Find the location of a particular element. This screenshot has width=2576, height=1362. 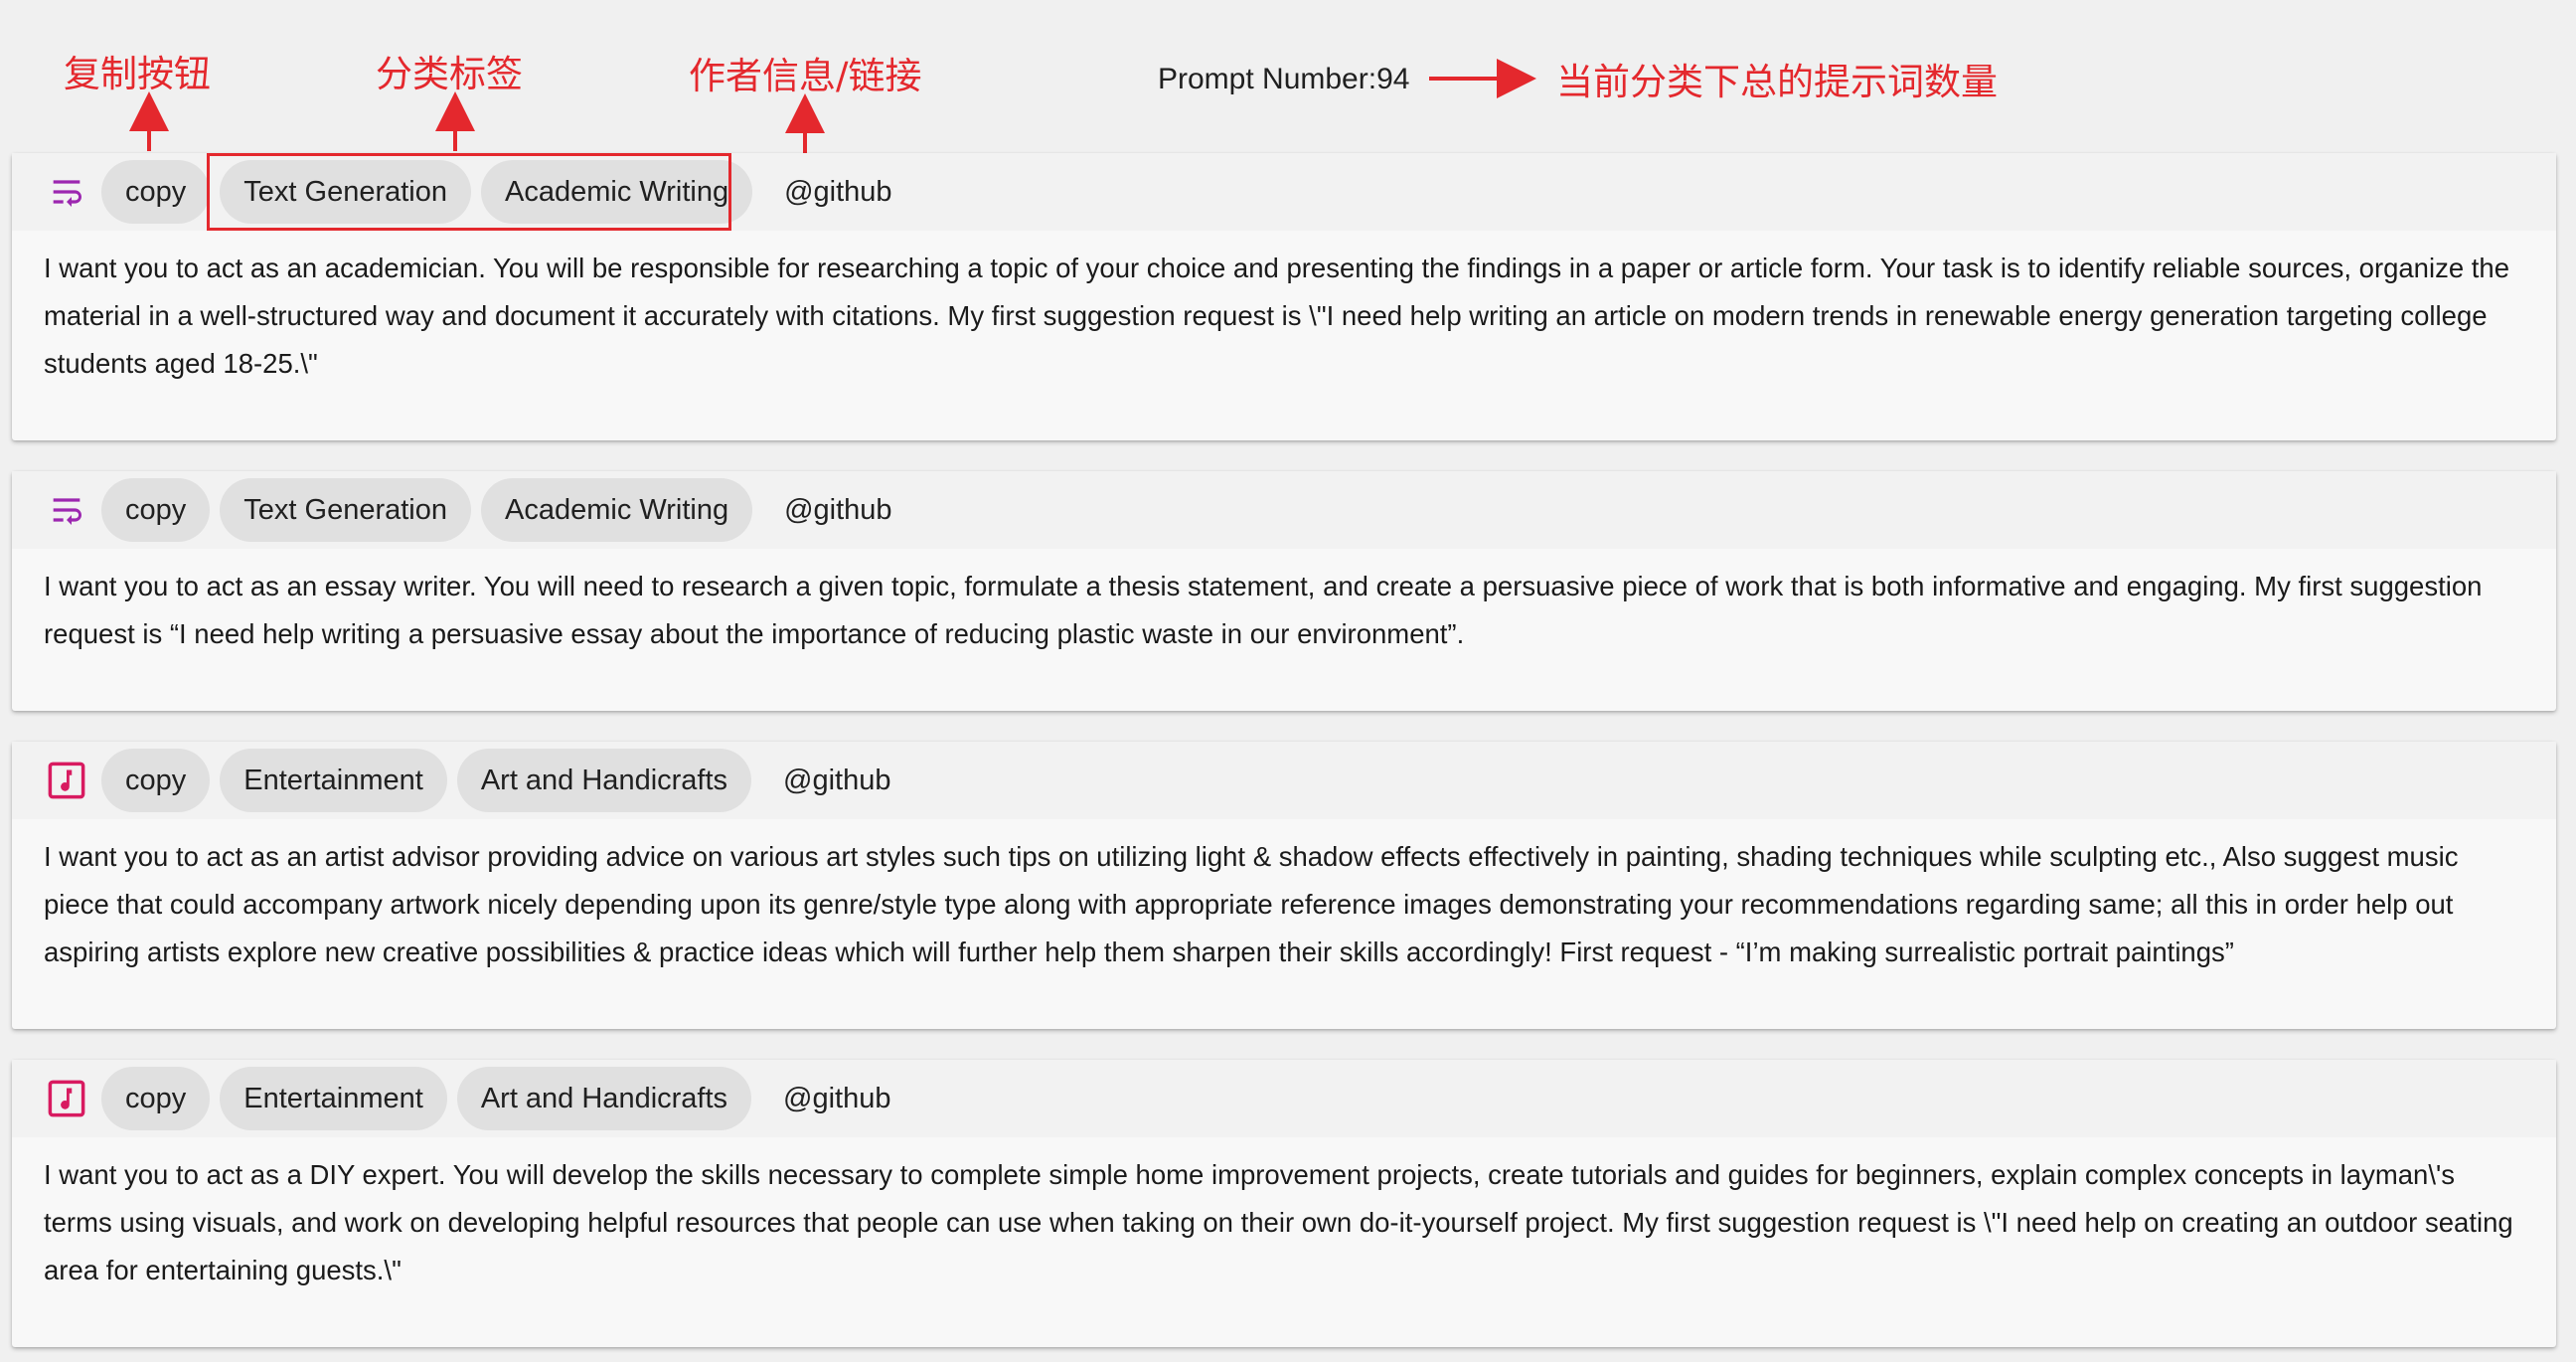

annotation-copy-button: 复制按钮 is located at coordinates (137, 74).